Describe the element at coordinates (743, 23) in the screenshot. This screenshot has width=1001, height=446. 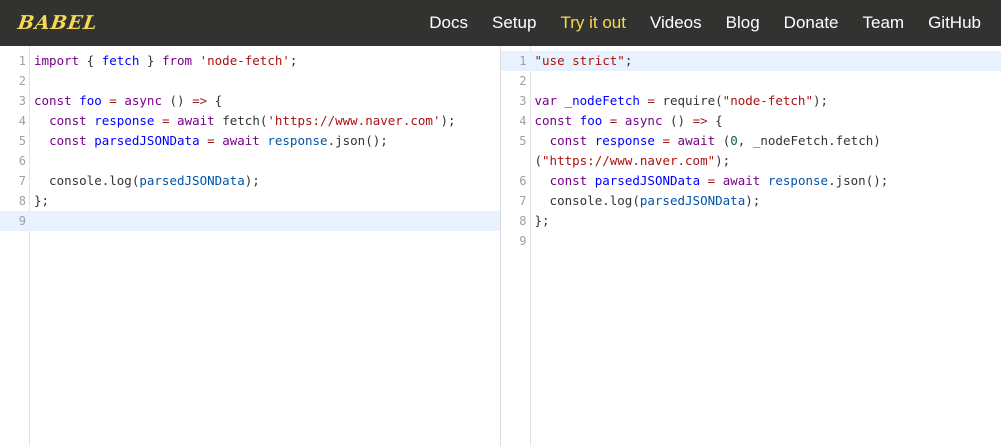
I see `nav-blog: Blog` at that location.